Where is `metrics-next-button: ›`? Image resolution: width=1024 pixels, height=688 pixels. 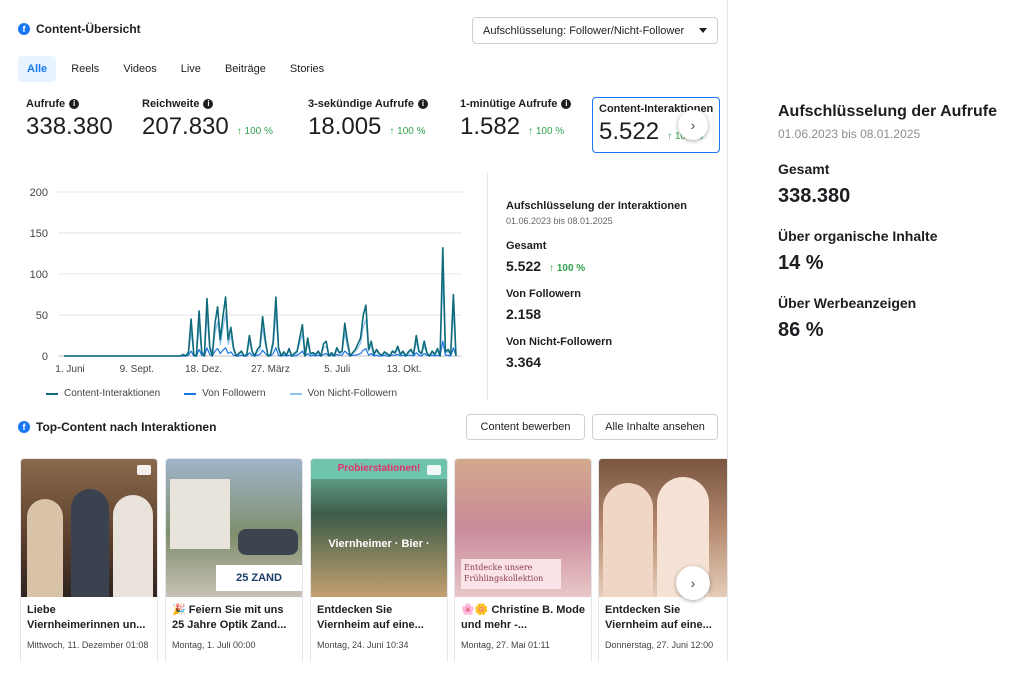
metrics-next-button: › is located at coordinates (693, 125).